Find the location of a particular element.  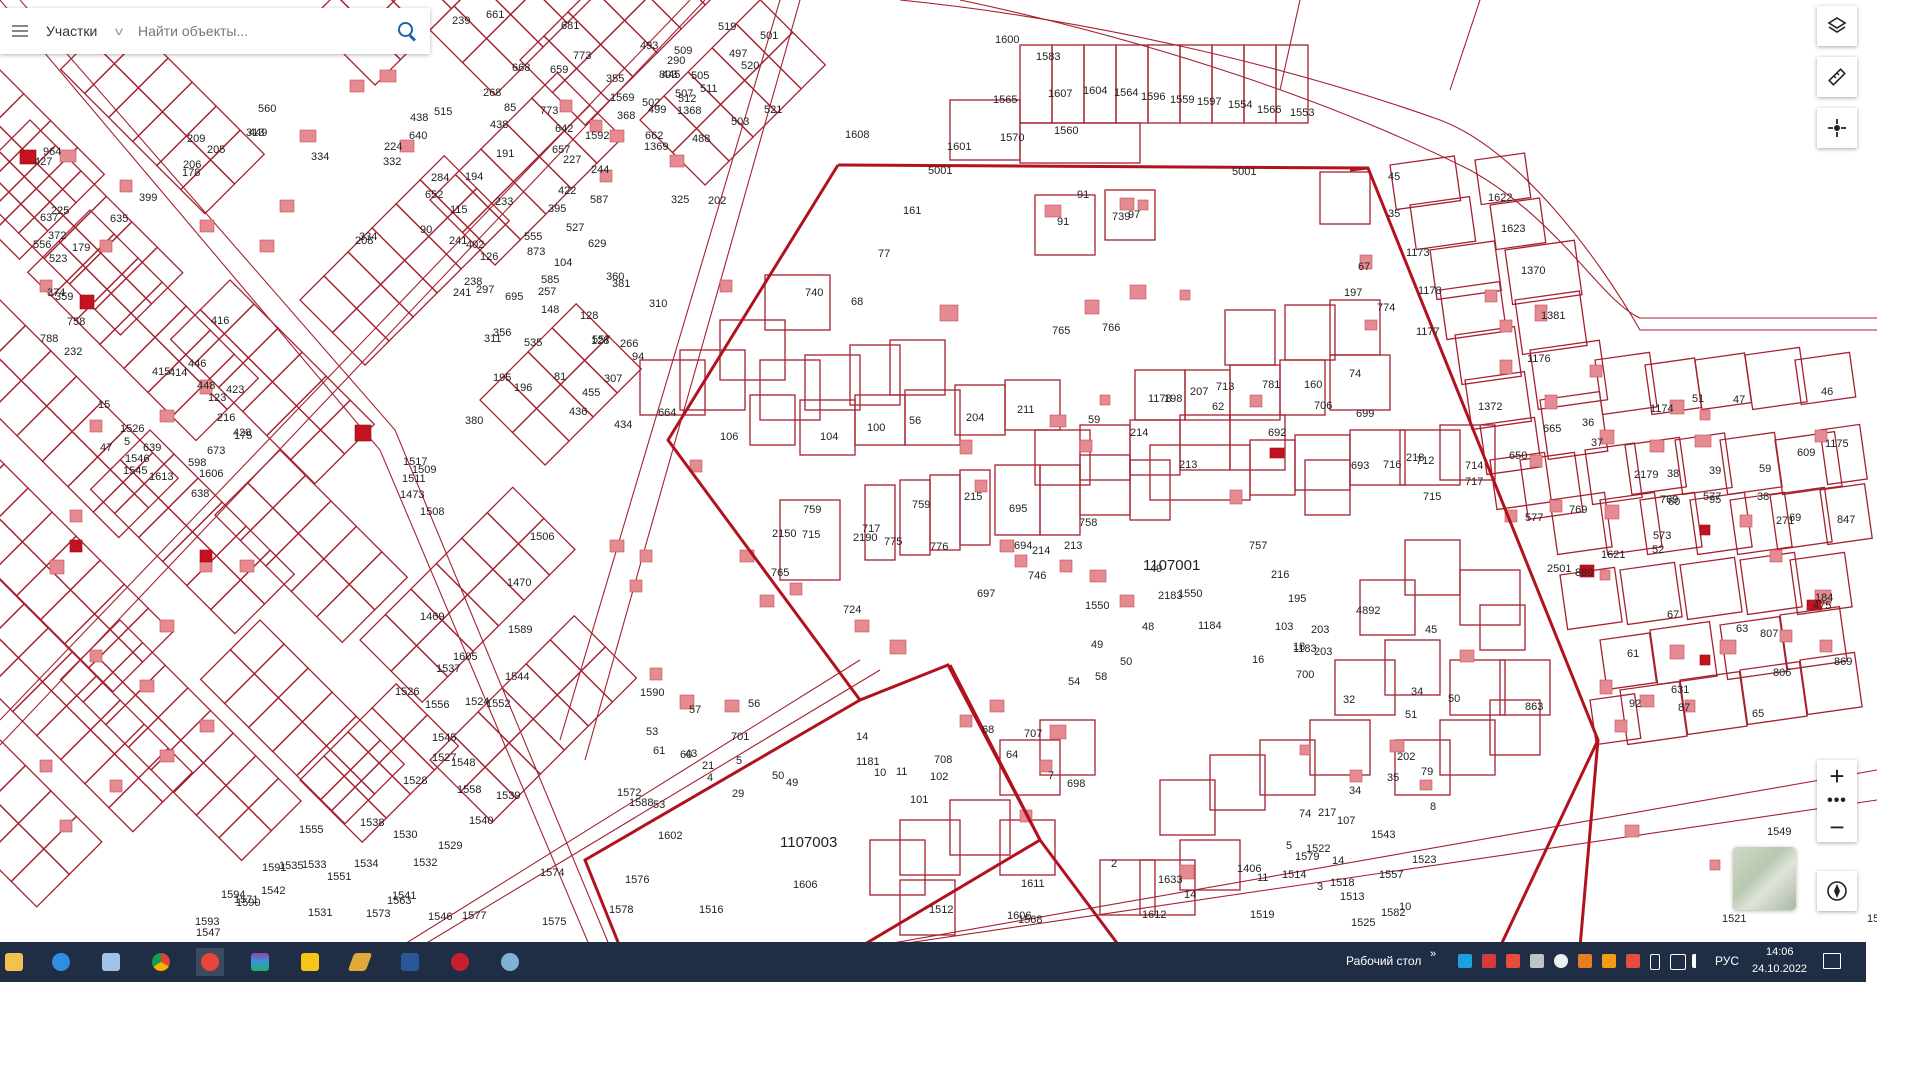

parcel-label: 758 is located at coordinates (76, 322).